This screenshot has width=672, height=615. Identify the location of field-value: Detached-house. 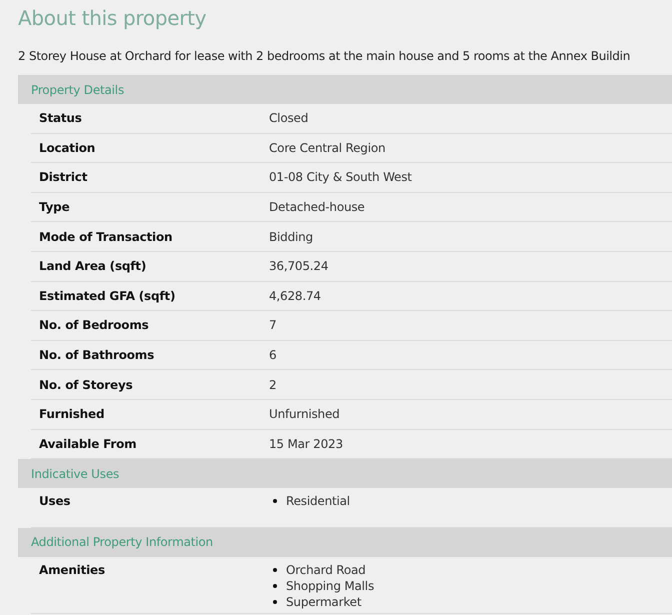
(317, 207).